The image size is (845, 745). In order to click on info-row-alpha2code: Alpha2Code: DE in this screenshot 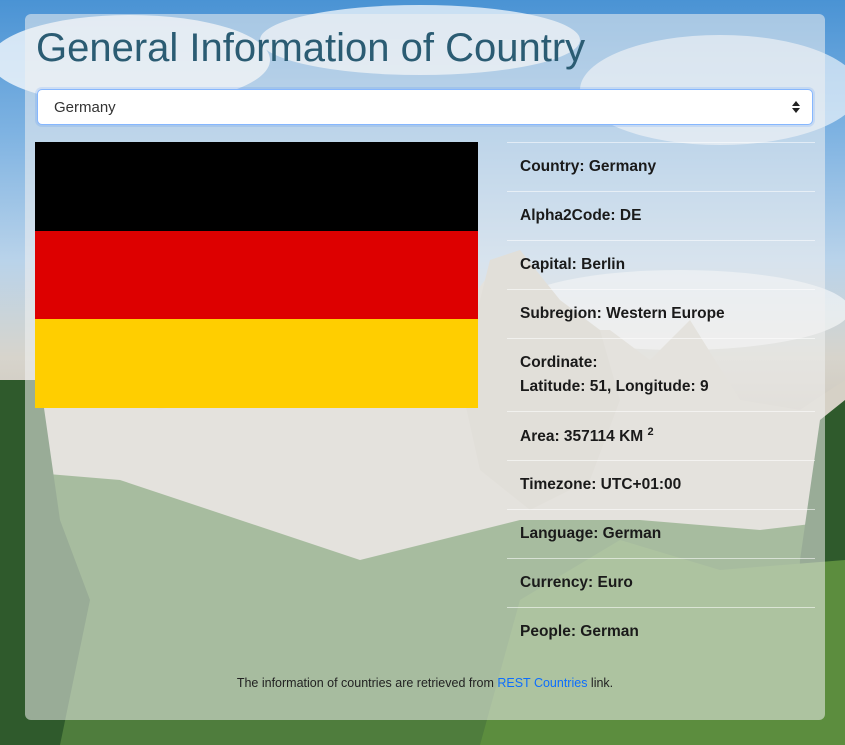, I will do `click(661, 215)`.